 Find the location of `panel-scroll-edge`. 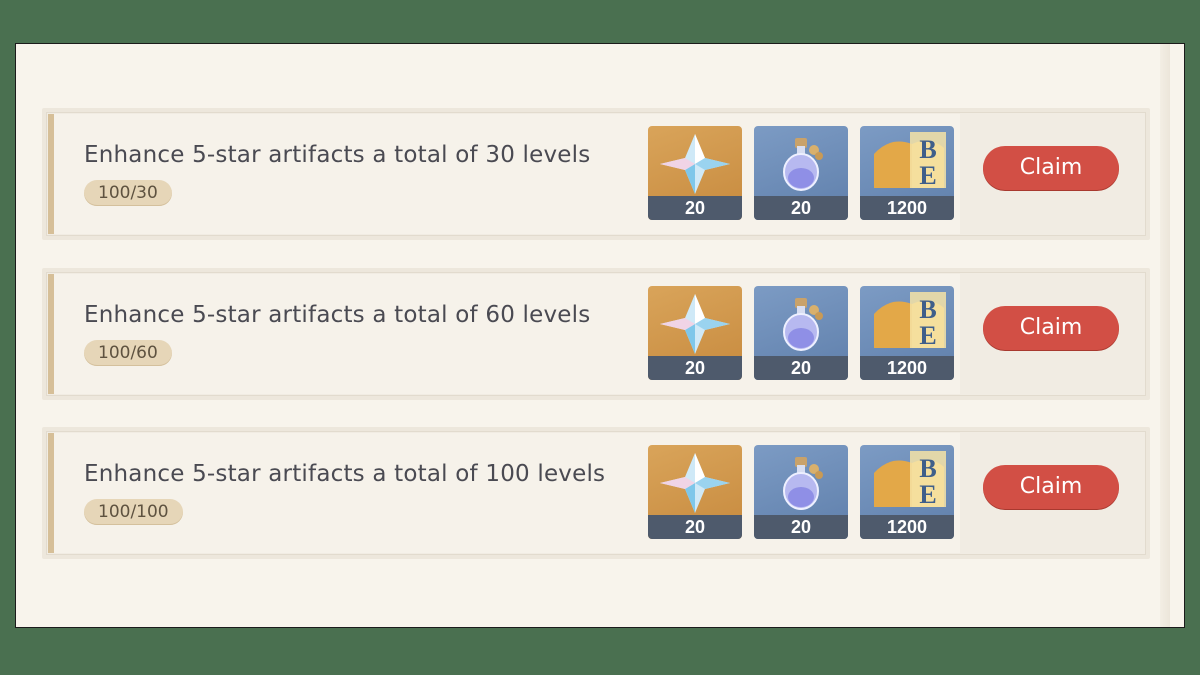

panel-scroll-edge is located at coordinates (1165, 335).